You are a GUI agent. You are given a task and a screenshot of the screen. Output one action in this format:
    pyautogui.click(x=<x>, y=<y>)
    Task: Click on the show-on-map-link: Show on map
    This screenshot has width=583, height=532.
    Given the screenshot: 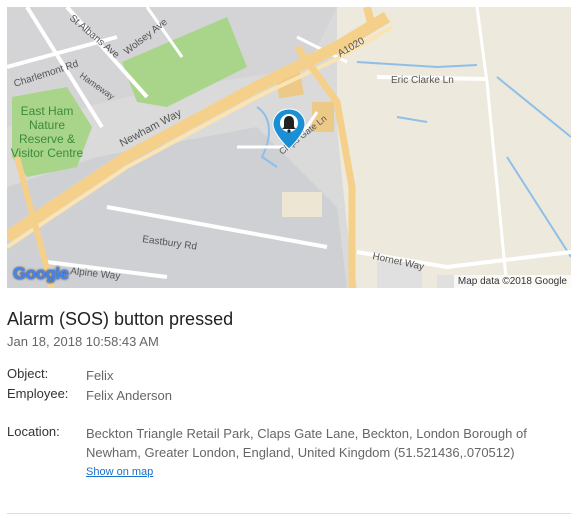 What is the action you would take?
    pyautogui.click(x=119, y=472)
    